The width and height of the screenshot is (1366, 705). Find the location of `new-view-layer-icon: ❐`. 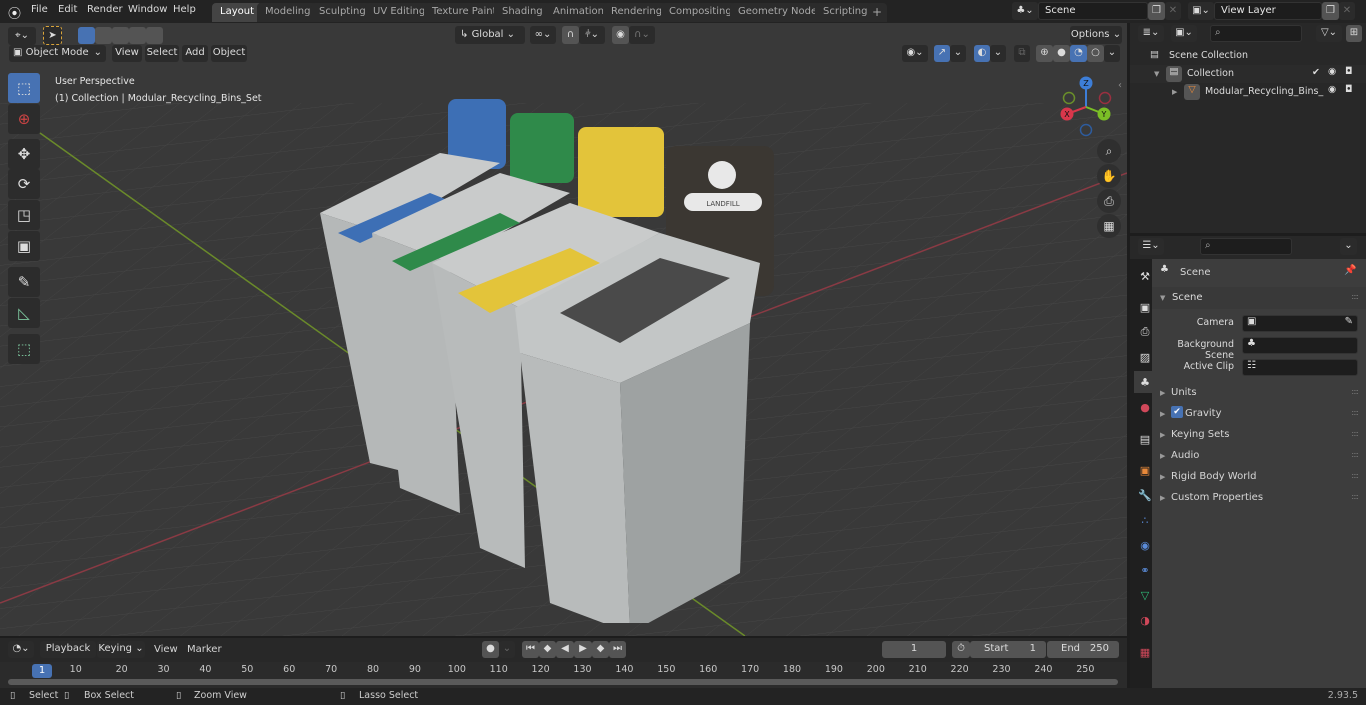

new-view-layer-icon: ❐ is located at coordinates (1330, 11).